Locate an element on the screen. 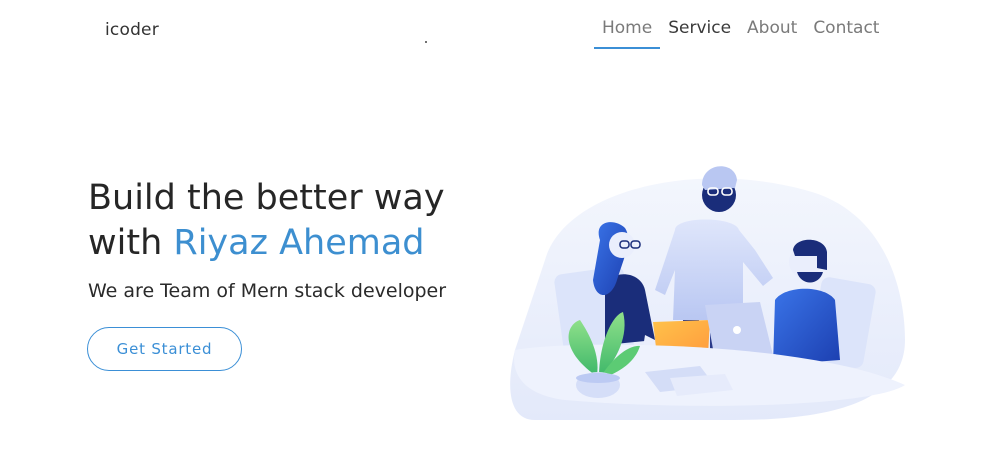 This screenshot has height=459, width=993. get-started-button: Get Started is located at coordinates (164, 349).